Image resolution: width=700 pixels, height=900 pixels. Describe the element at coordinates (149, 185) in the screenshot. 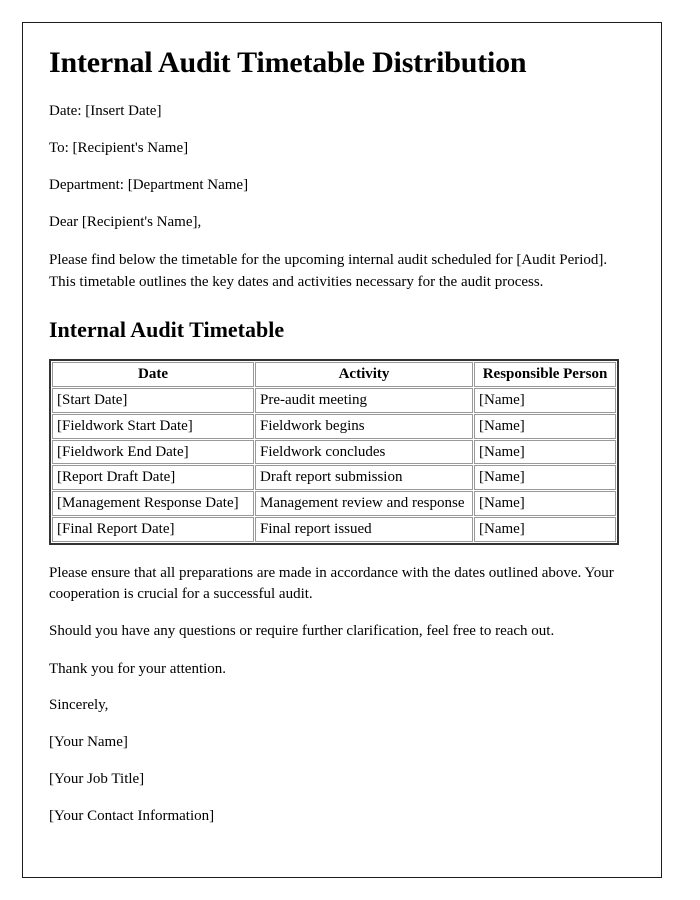

I see `meta-department: Department: [Department Name]` at that location.